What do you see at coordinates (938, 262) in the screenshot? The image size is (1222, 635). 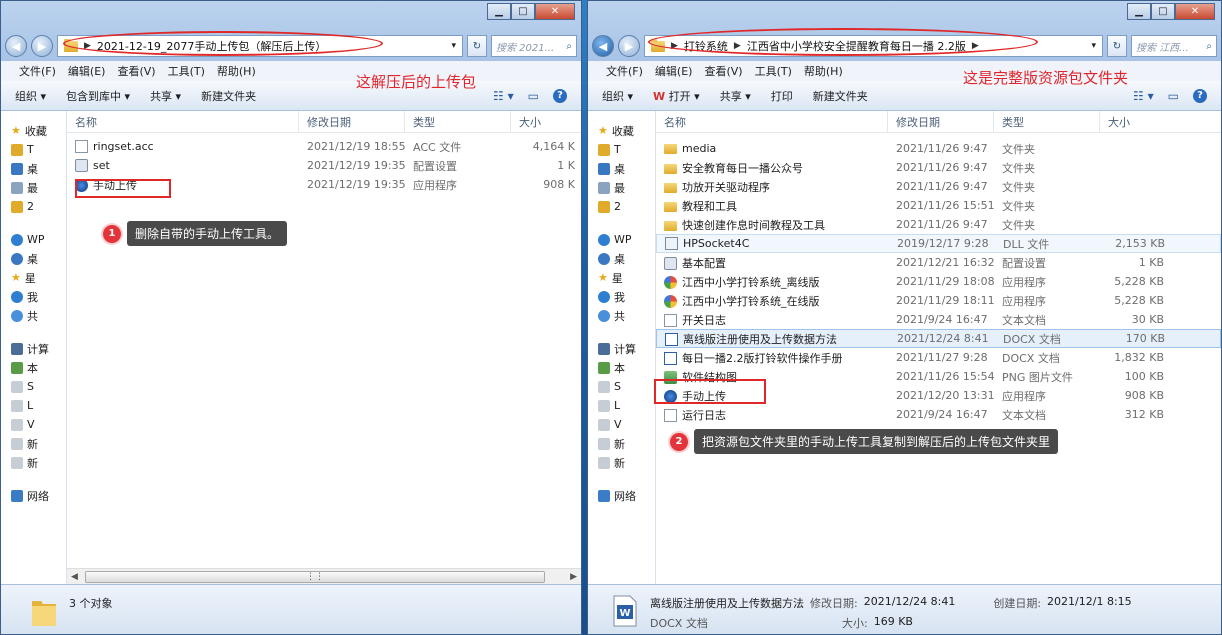 I see `file-row: 基本配置 2021/12/21 16:32 配置设置 1 KB` at bounding box center [938, 262].